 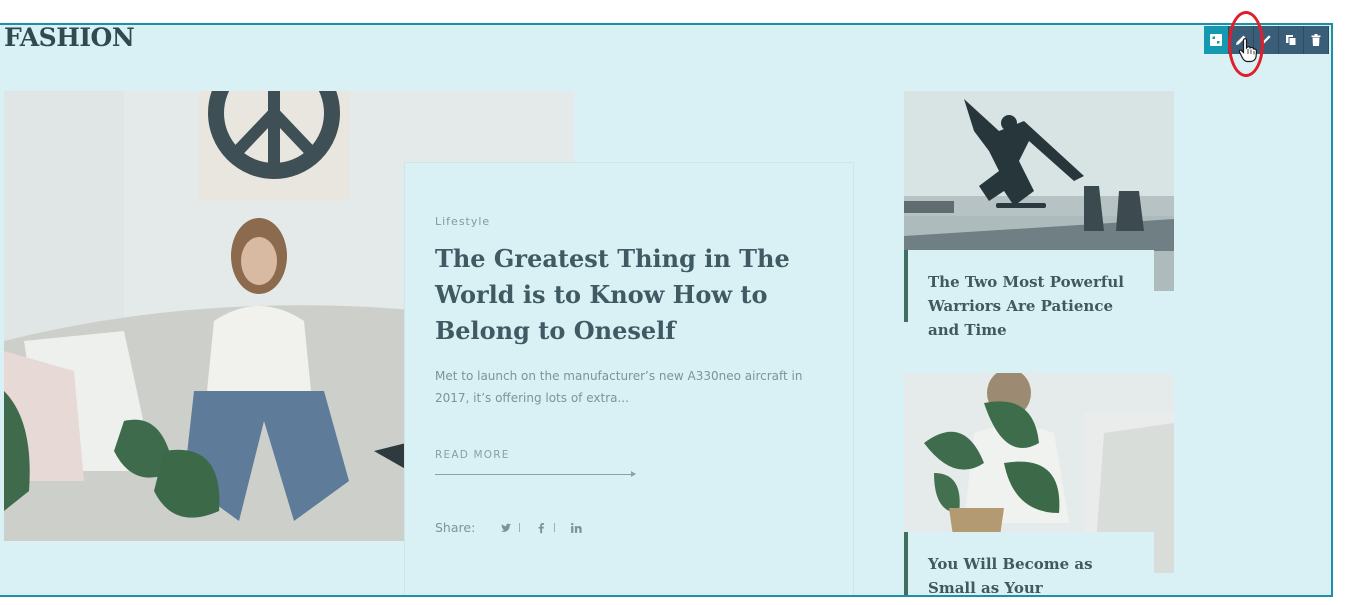 What do you see at coordinates (1216, 40) in the screenshot?
I see `layout-icon` at bounding box center [1216, 40].